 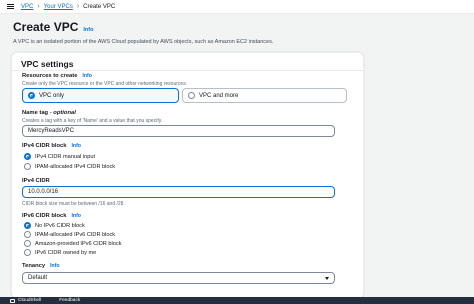 I want to click on radio-ipv6-amazon-label: Amazon-provided IPv6 CIDR block, so click(x=78, y=243).